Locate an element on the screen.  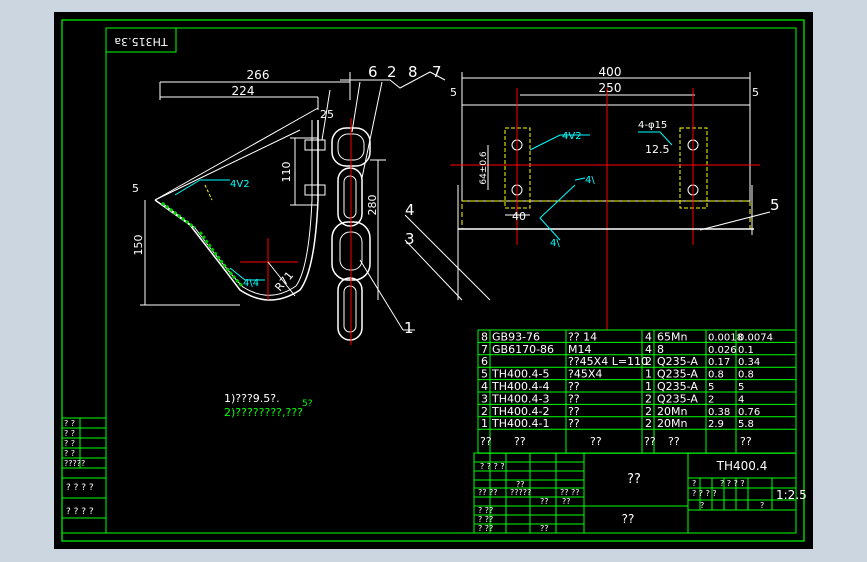
side-label-6: ? ? ? ? is located at coordinates (80, 512).